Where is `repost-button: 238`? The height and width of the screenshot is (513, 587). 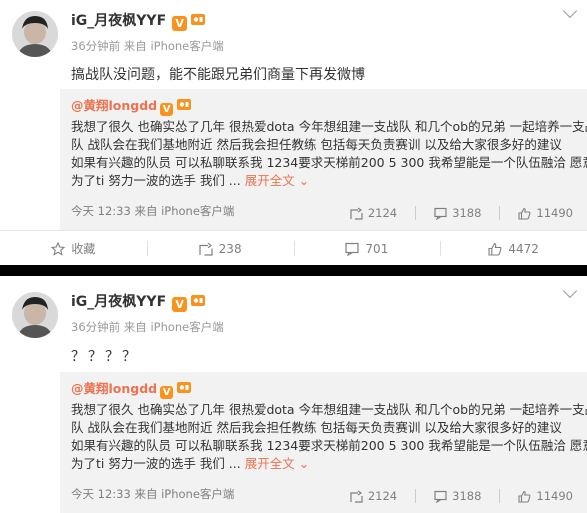
repost-button: 238 is located at coordinates (220, 248).